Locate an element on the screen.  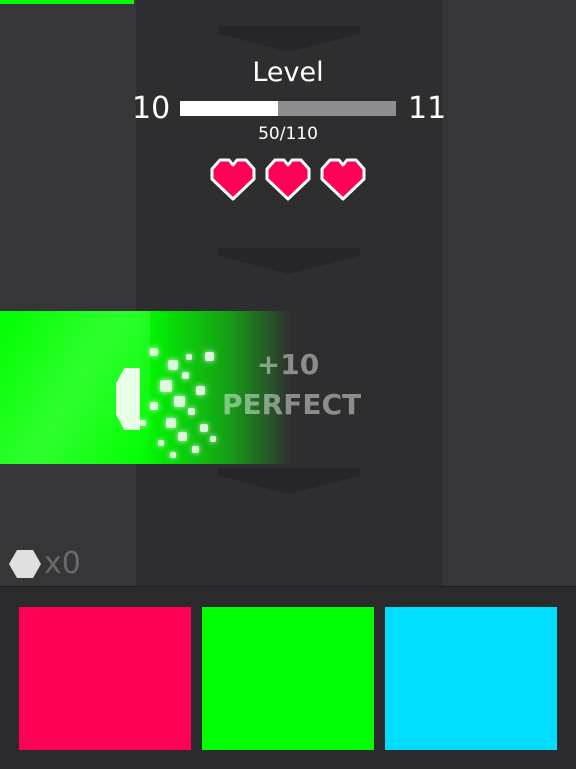
gem-count: x0 is located at coordinates (62, 563).